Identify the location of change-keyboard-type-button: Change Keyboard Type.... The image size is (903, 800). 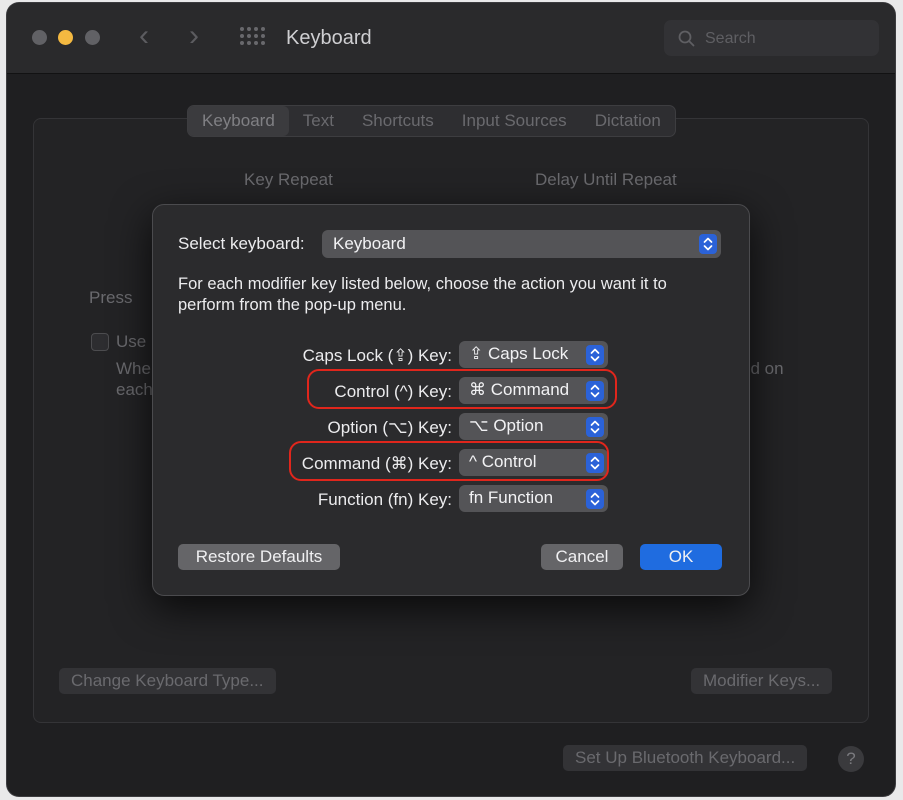
(167, 681).